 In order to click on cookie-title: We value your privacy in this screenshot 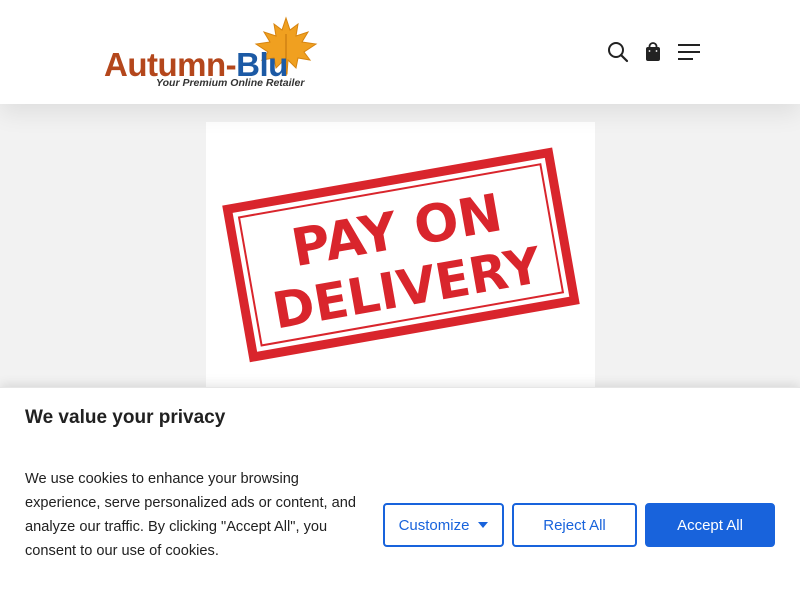, I will do `click(125, 417)`.